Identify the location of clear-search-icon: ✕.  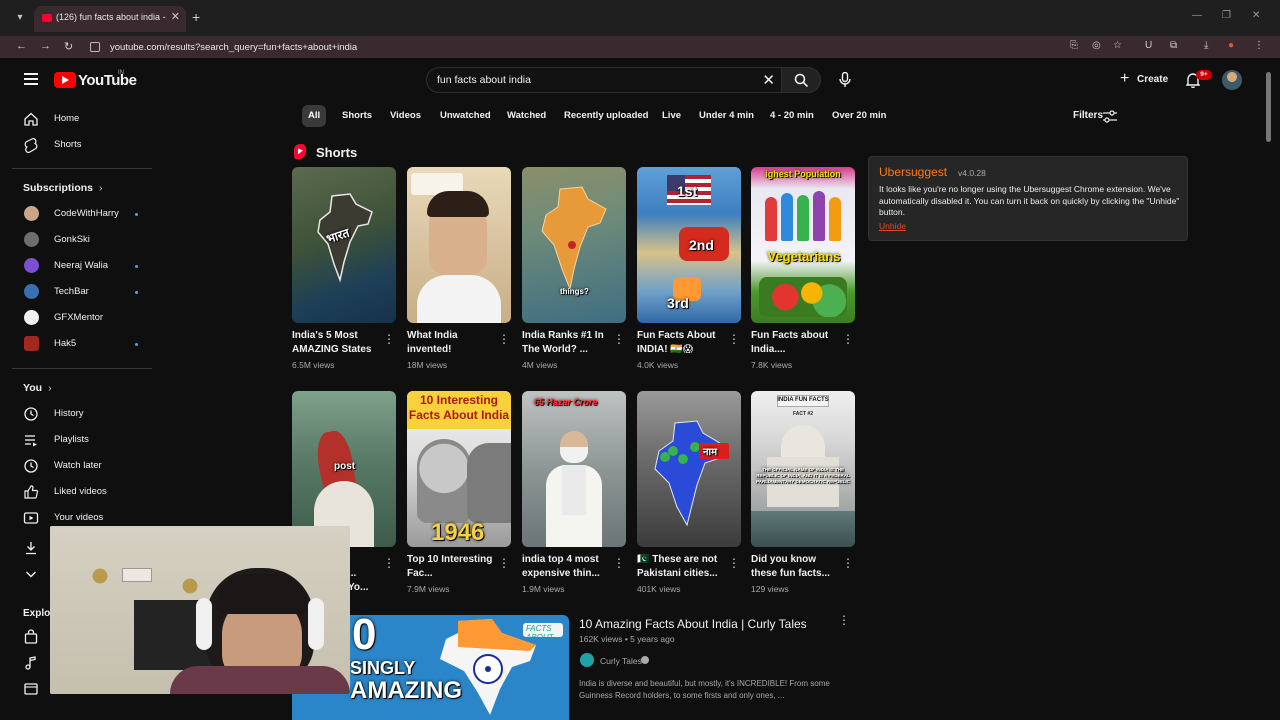
(768, 80).